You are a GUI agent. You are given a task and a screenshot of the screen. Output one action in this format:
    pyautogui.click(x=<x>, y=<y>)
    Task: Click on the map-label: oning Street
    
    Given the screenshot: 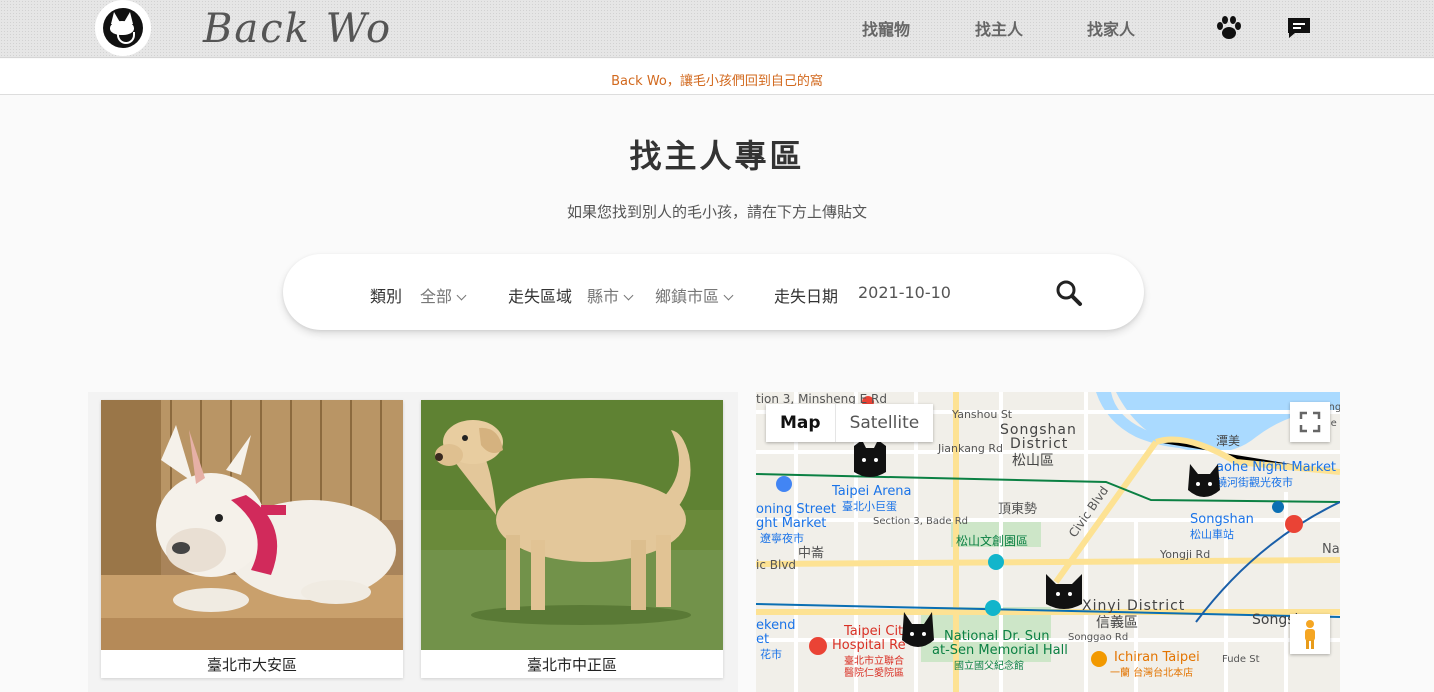 What is the action you would take?
    pyautogui.click(x=796, y=509)
    